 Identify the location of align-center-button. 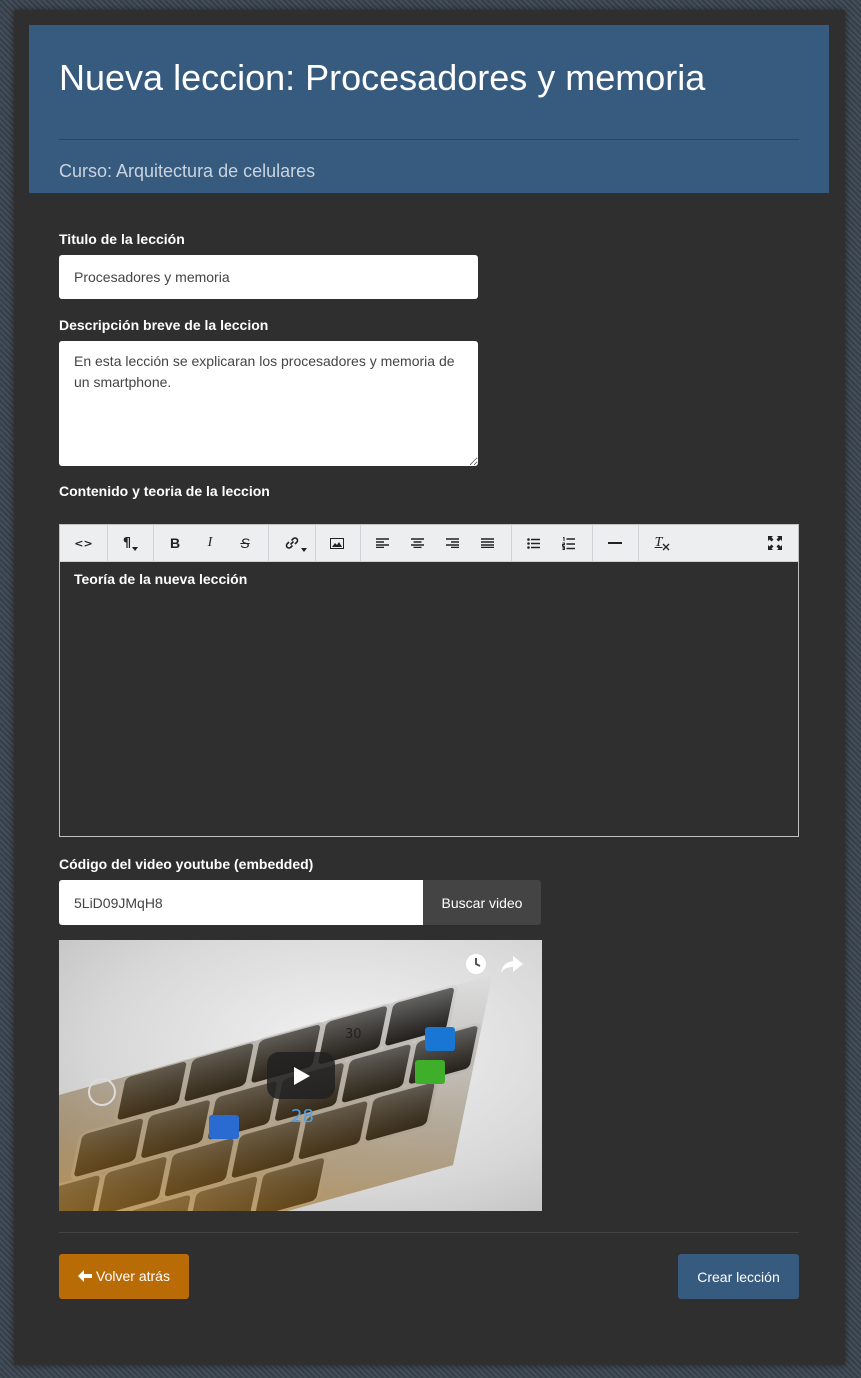
(417, 543).